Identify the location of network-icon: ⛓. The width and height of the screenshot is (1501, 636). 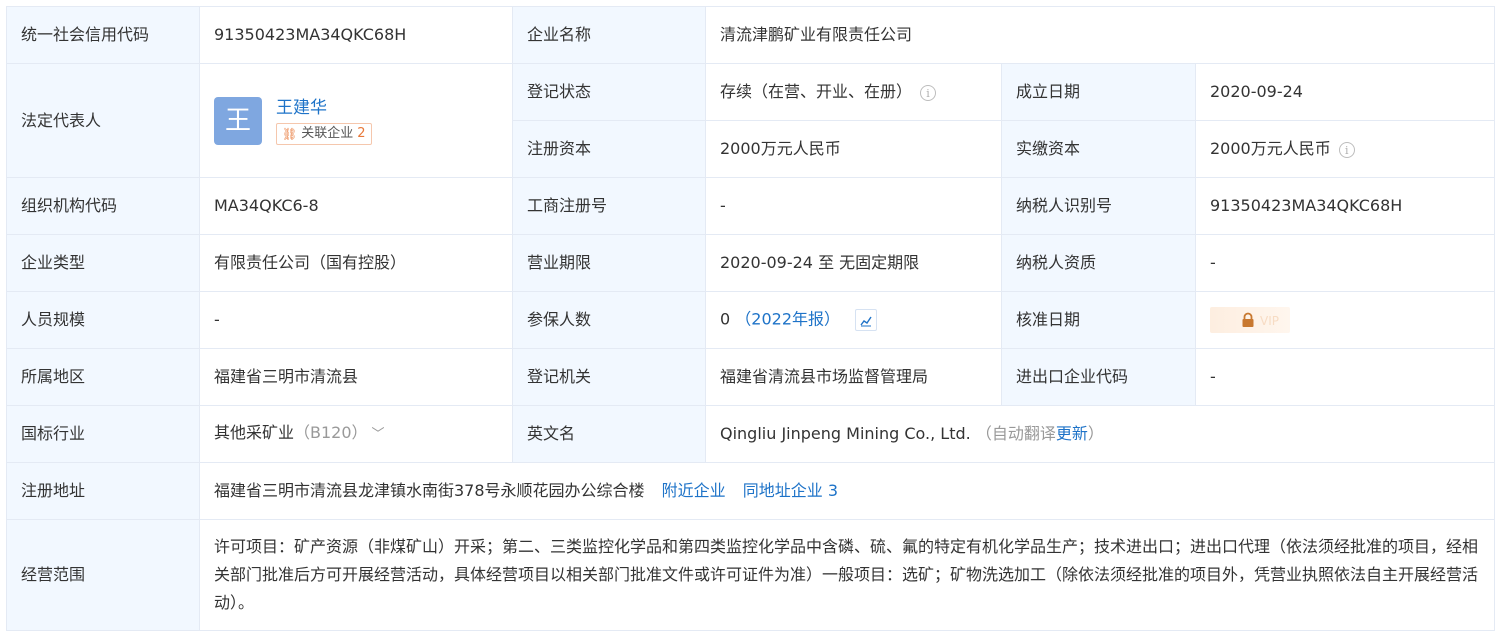
(290, 133).